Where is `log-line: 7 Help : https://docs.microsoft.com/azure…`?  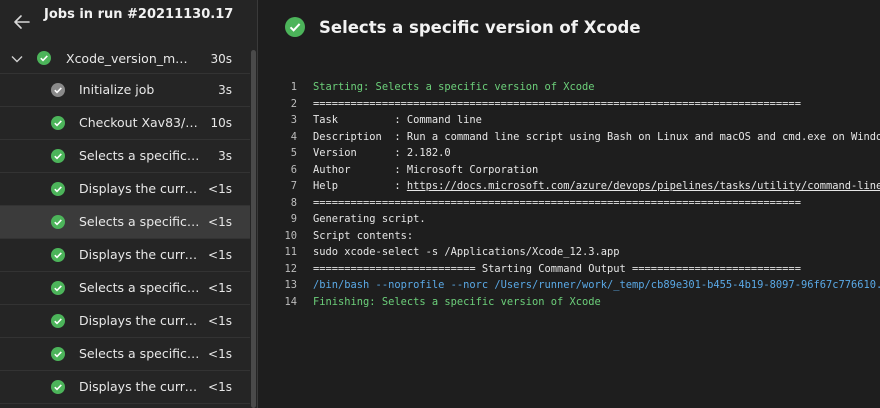 log-line: 7 Help : https://docs.microsoft.com/azure… is located at coordinates (569, 188).